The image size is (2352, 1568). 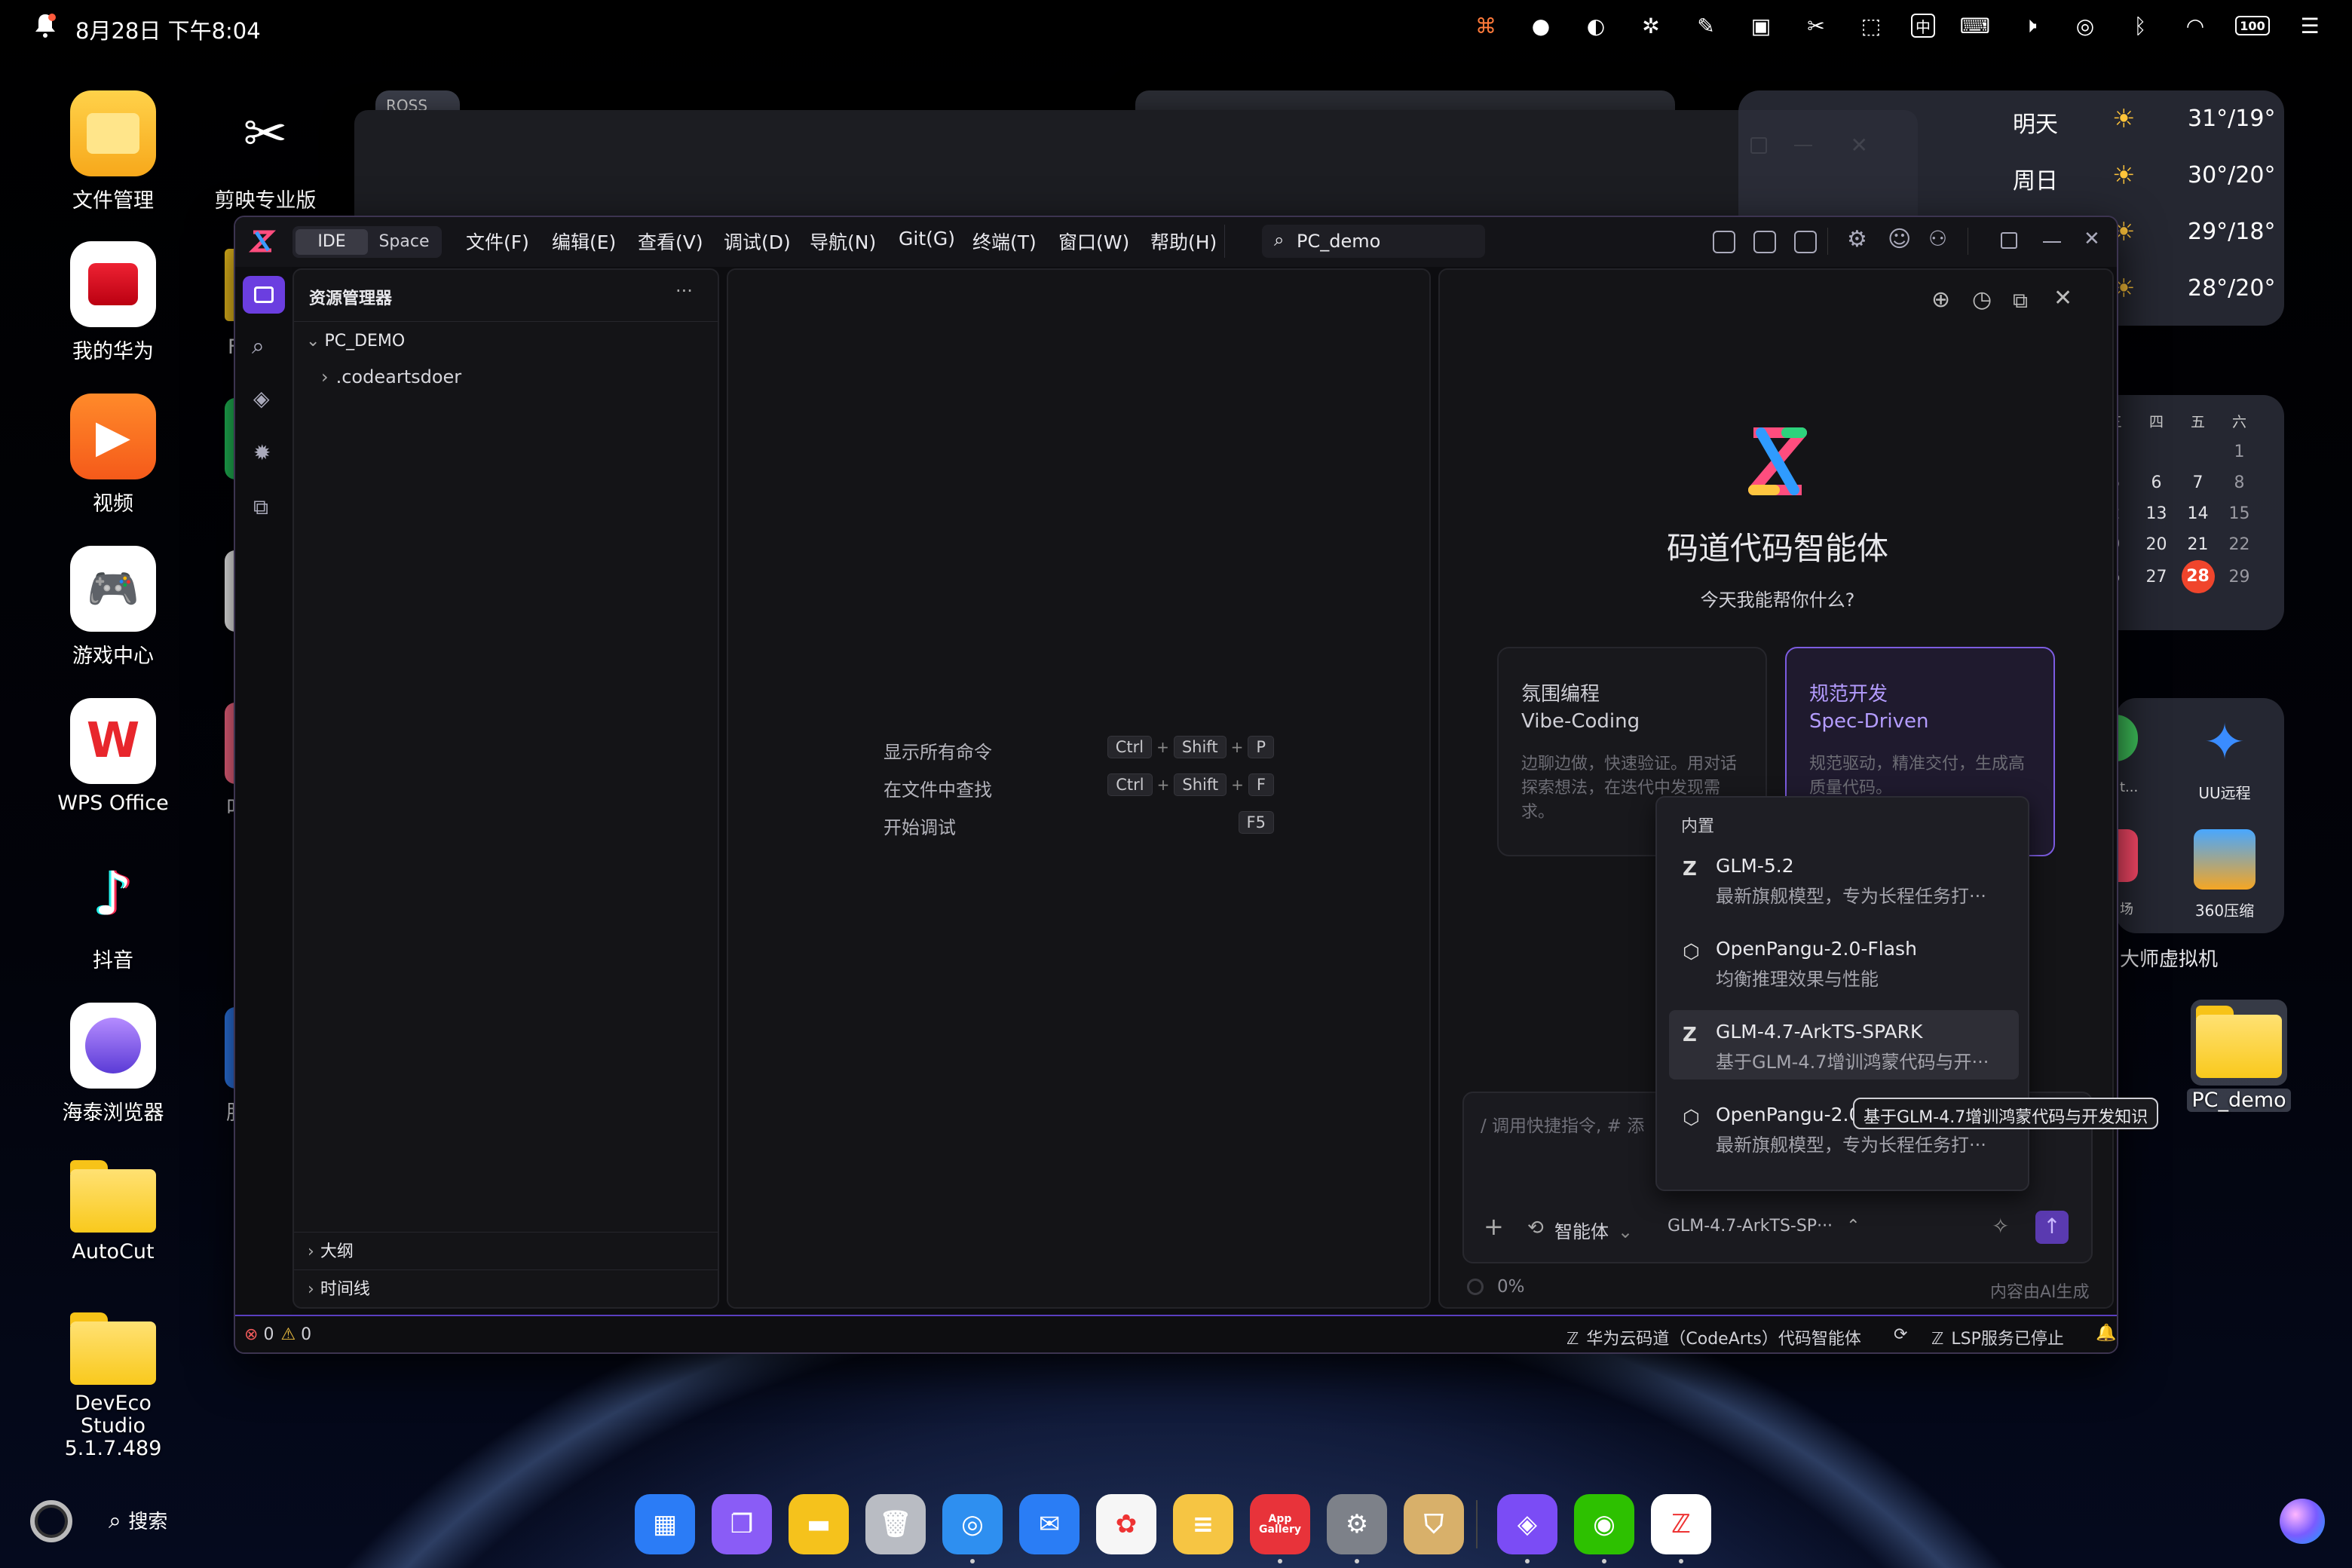 What do you see at coordinates (113, 302) in the screenshot?
I see `desktop-app-my-huawei: 我的华为` at bounding box center [113, 302].